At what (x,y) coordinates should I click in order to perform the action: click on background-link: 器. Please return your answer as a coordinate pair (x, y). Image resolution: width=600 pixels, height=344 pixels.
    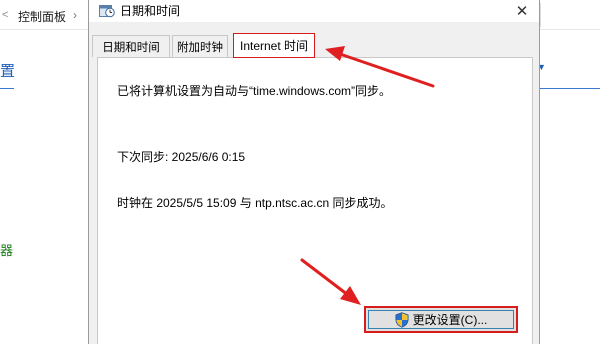
    Looking at the image, I should click on (6, 249).